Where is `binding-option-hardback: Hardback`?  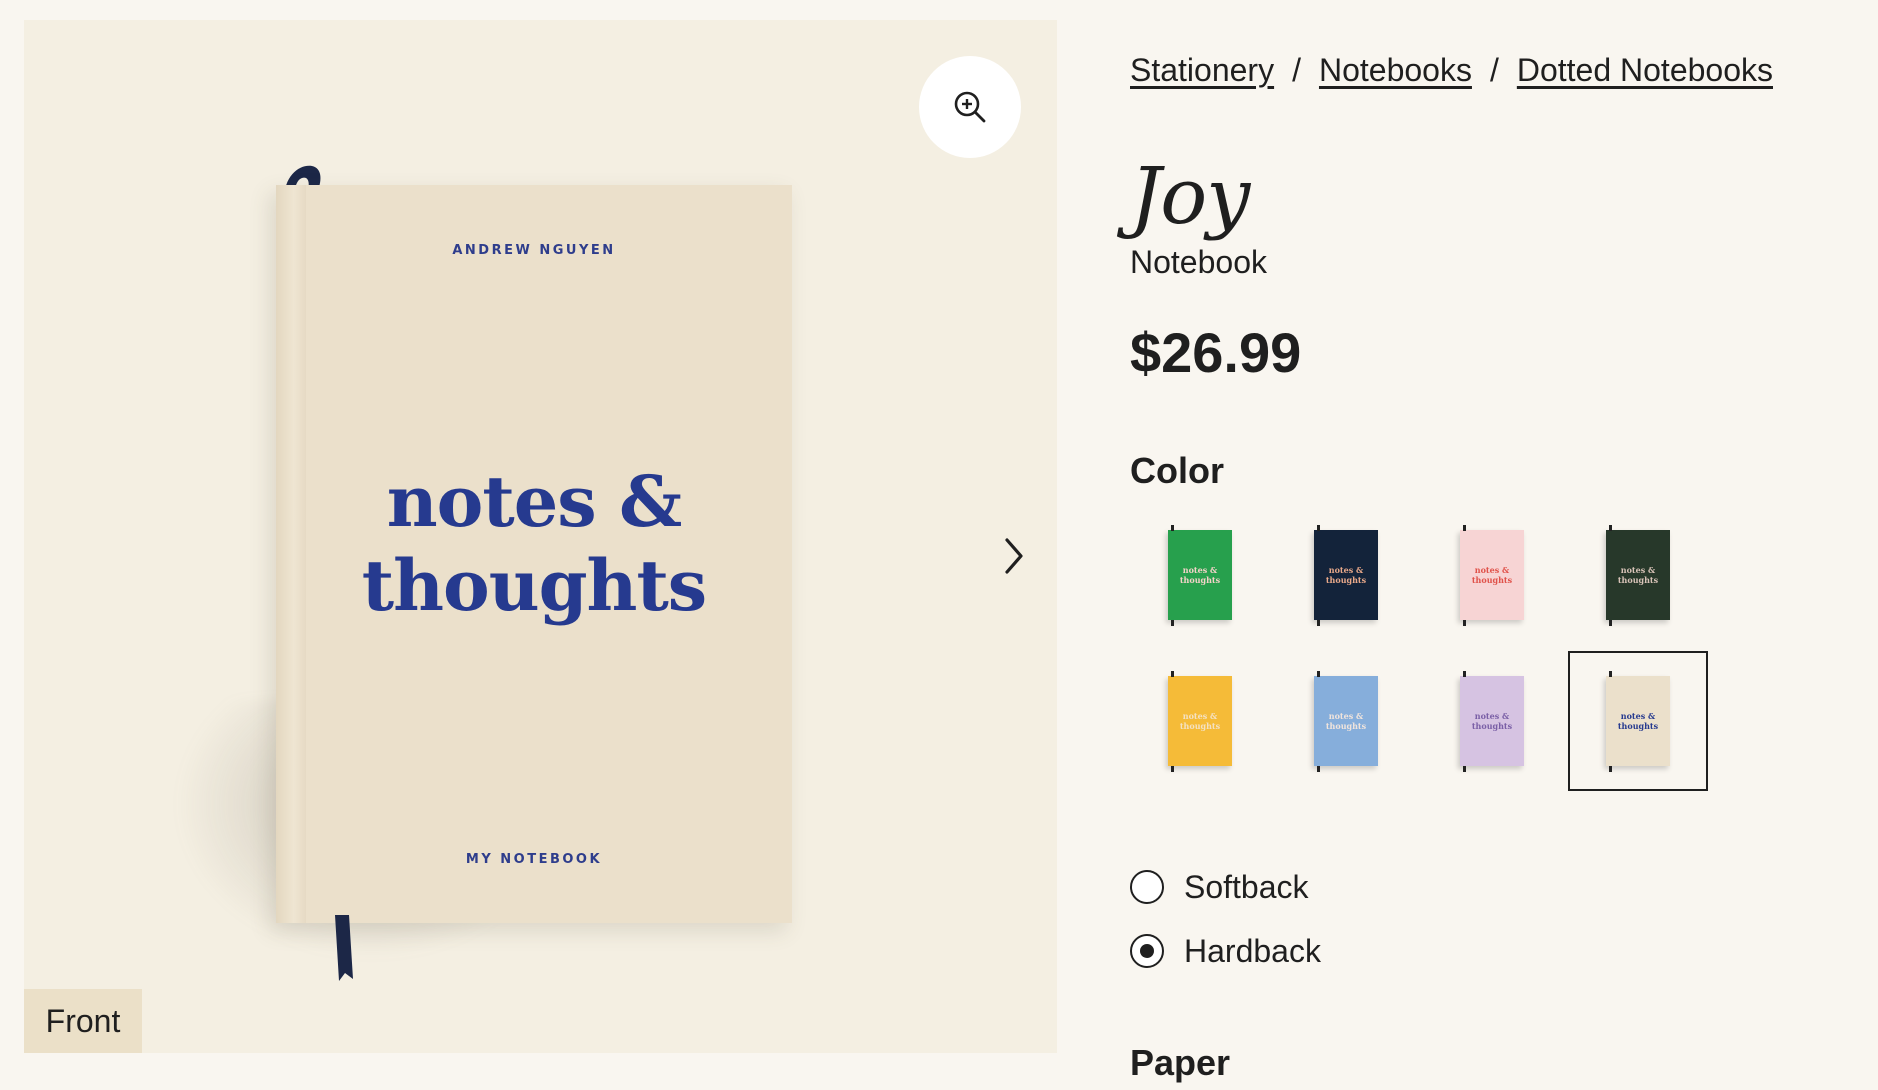
binding-option-hardback: Hardback is located at coordinates (1225, 951).